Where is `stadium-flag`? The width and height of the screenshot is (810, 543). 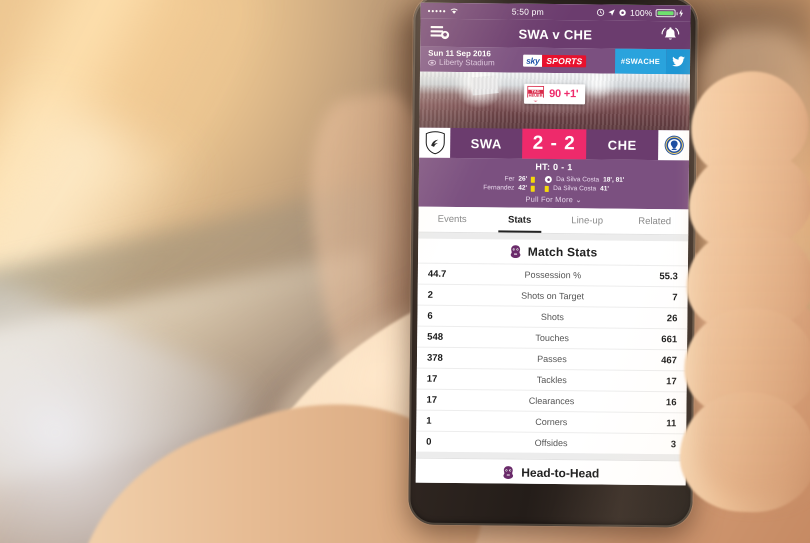 stadium-flag is located at coordinates (485, 85).